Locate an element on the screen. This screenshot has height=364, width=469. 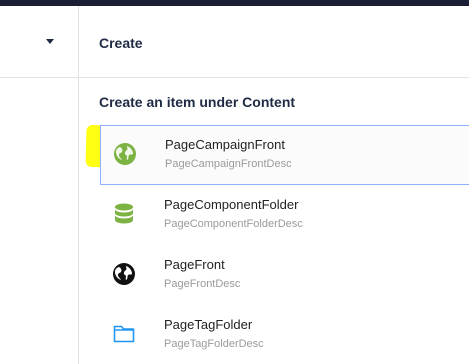
chevron-down-icon is located at coordinates (50, 41).